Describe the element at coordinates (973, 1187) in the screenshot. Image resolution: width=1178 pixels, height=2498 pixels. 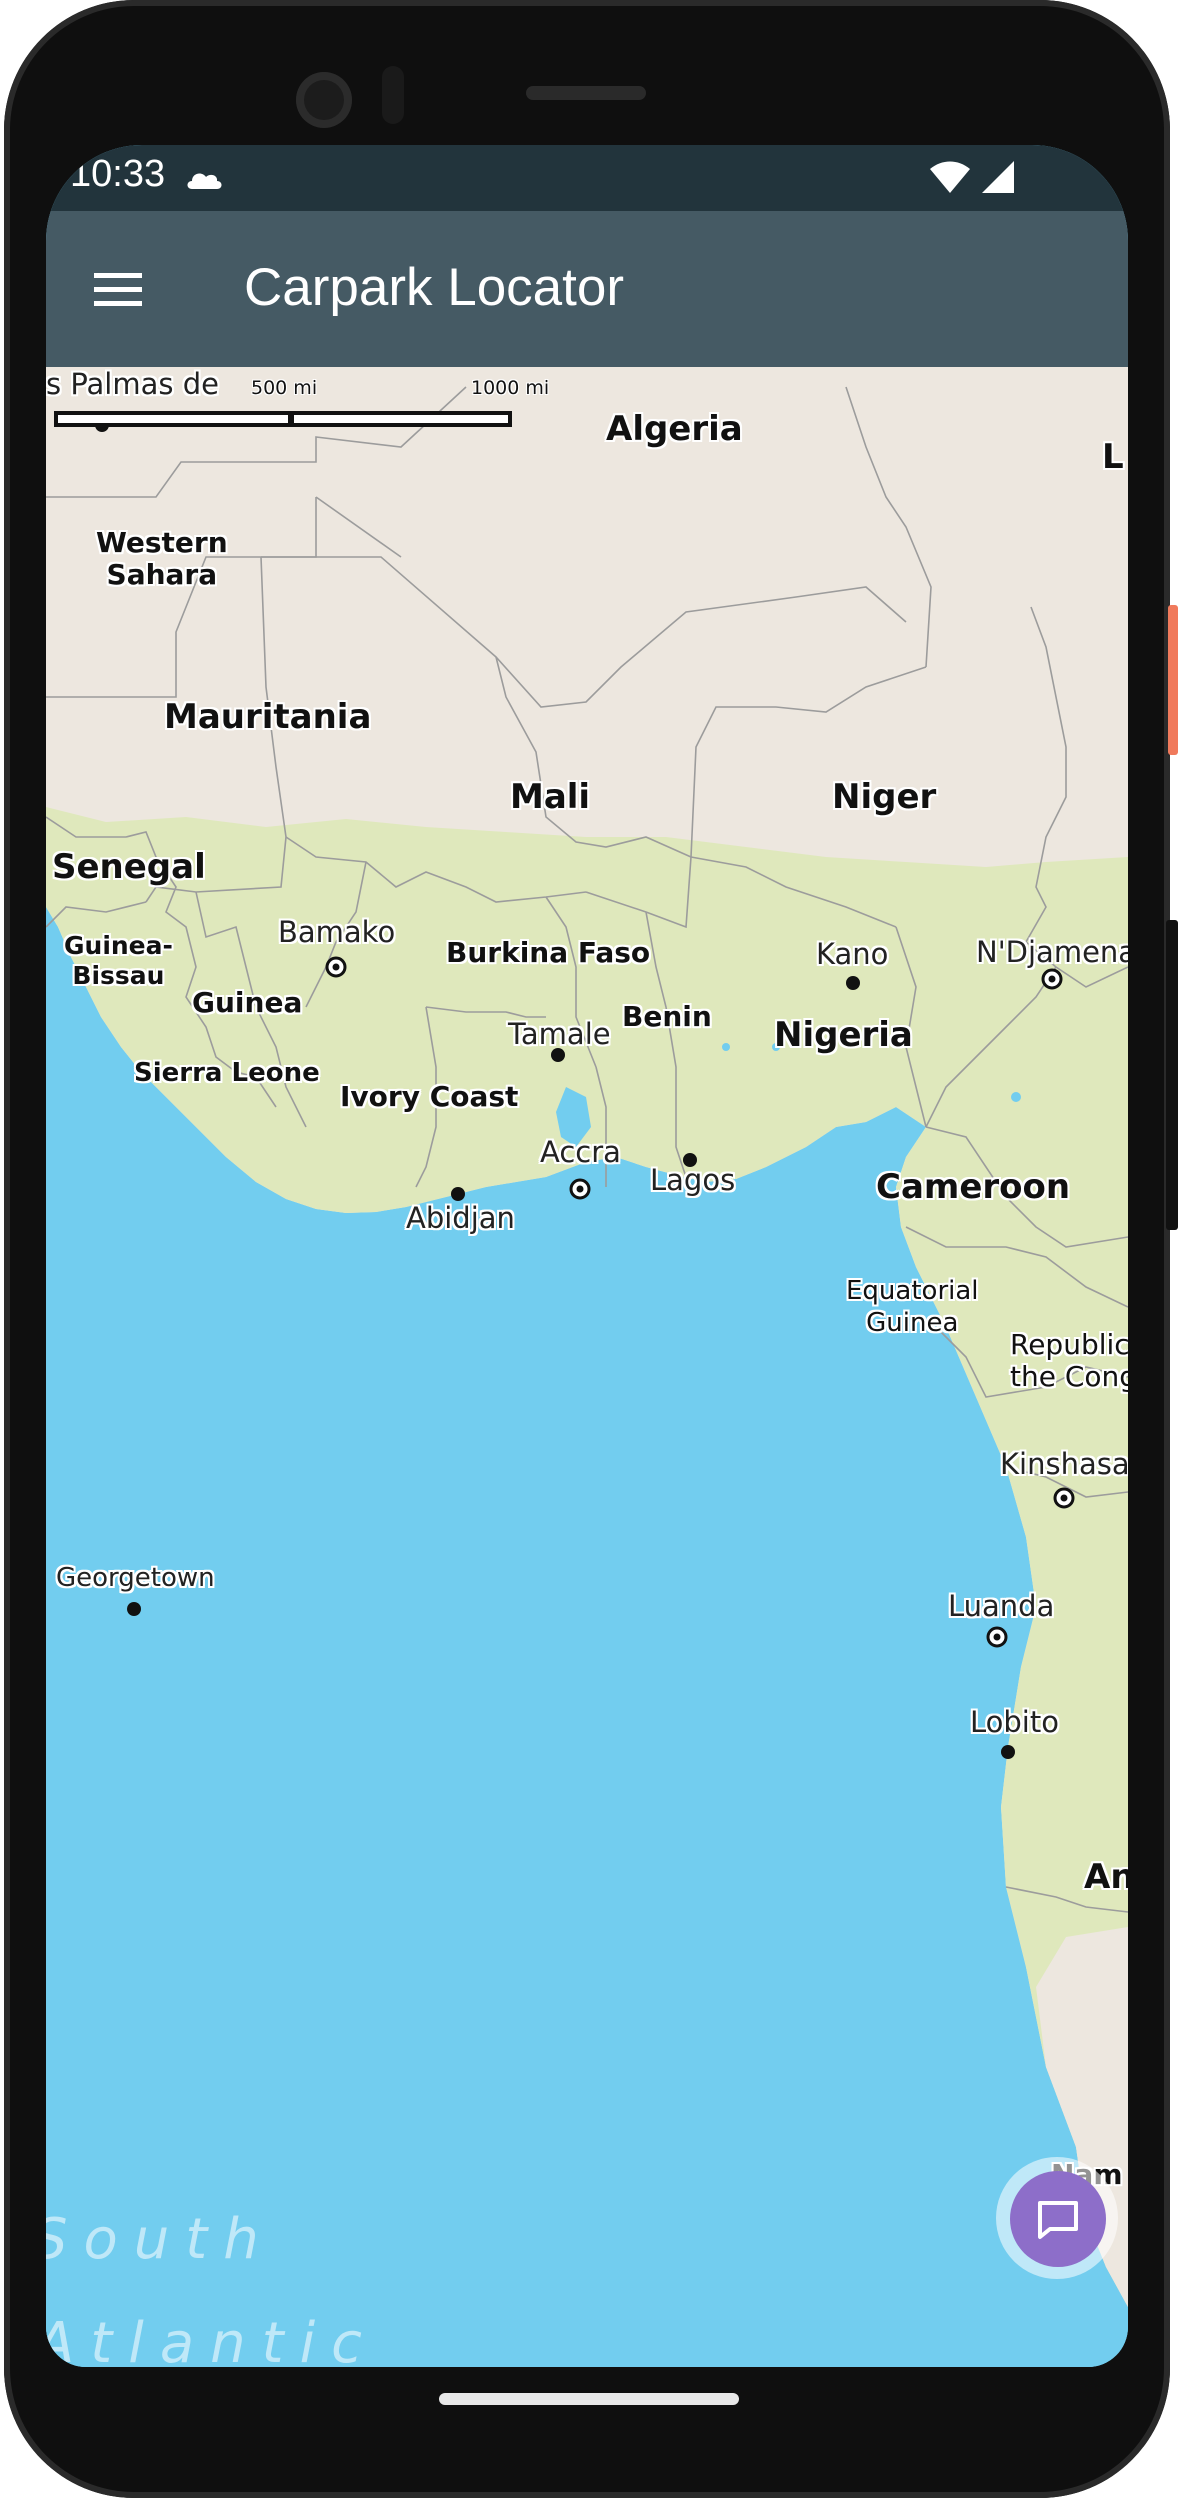
I see `country-label-cameroon: Cameroon` at that location.